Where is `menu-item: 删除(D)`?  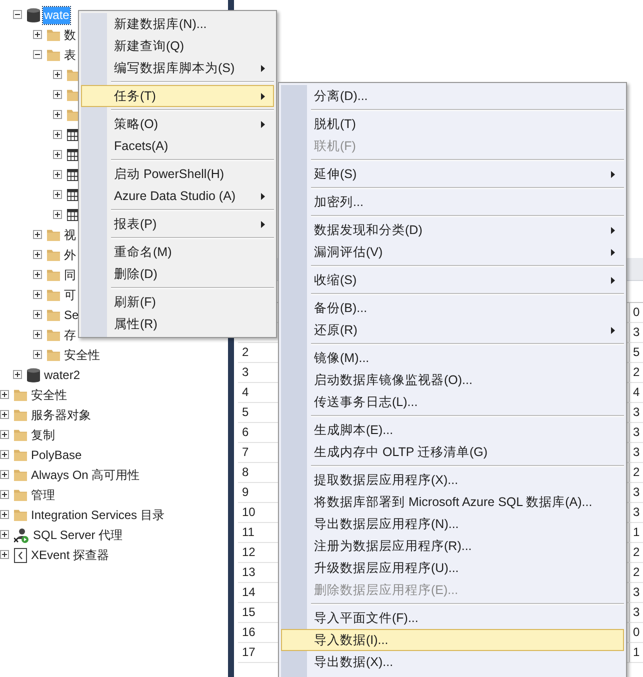
menu-item: 删除(D) is located at coordinates (177, 274).